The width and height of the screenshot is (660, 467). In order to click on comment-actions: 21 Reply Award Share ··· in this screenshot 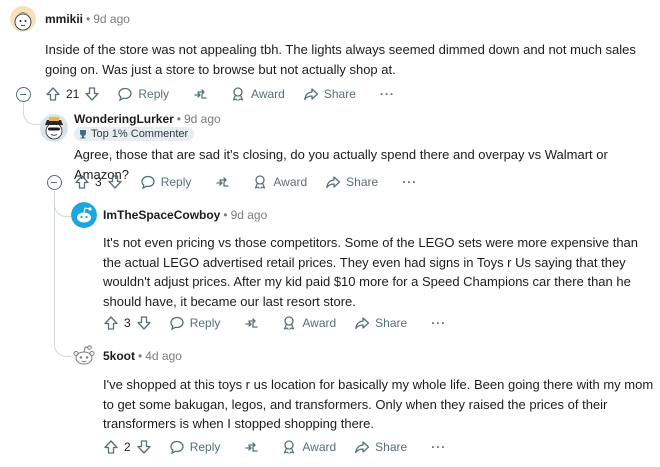, I will do `click(220, 94)`.